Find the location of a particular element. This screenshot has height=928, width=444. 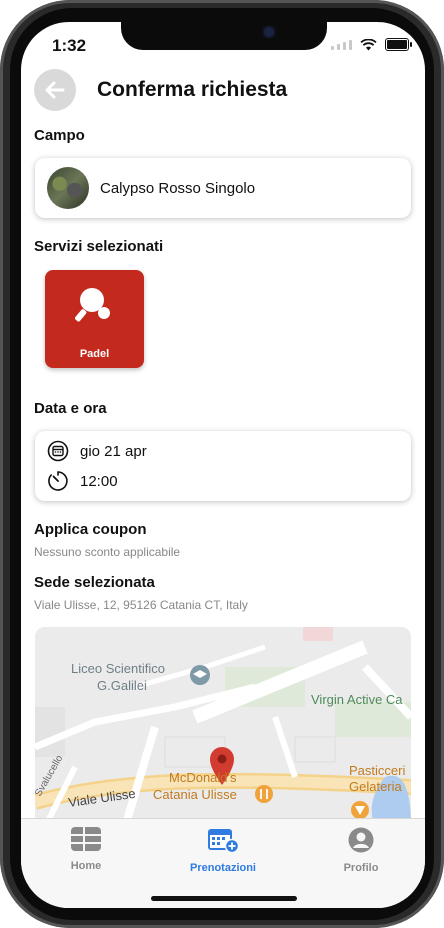

tab-bar: Home Prenotazioni Profilo is located at coordinates (223, 863).